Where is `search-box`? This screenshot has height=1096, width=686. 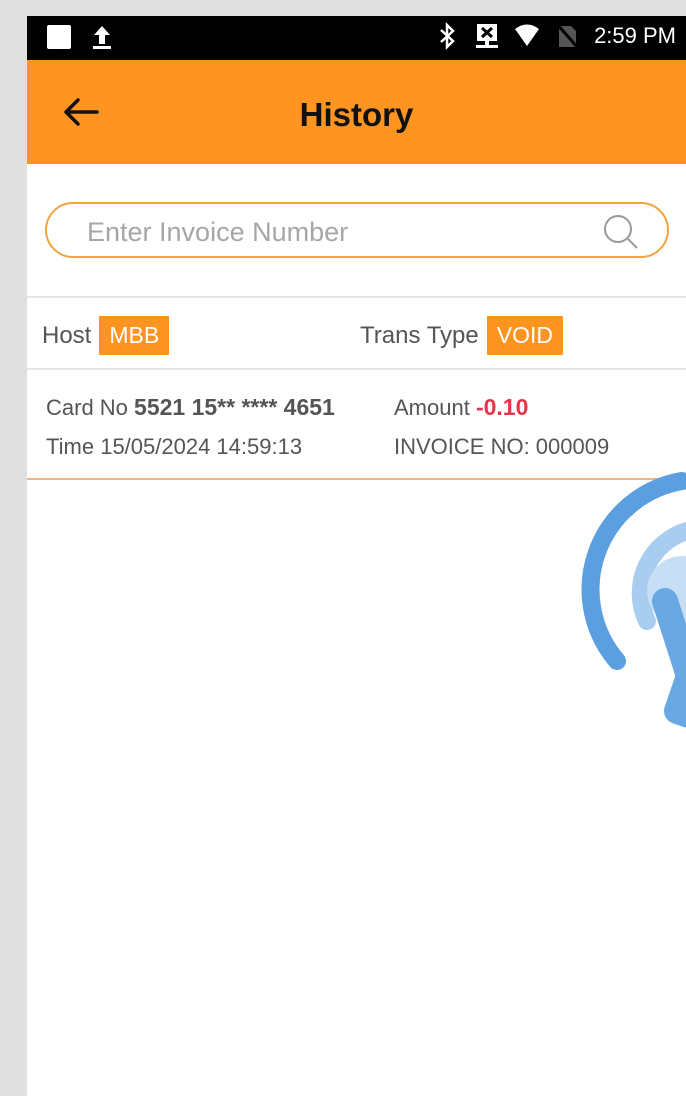
search-box is located at coordinates (357, 230).